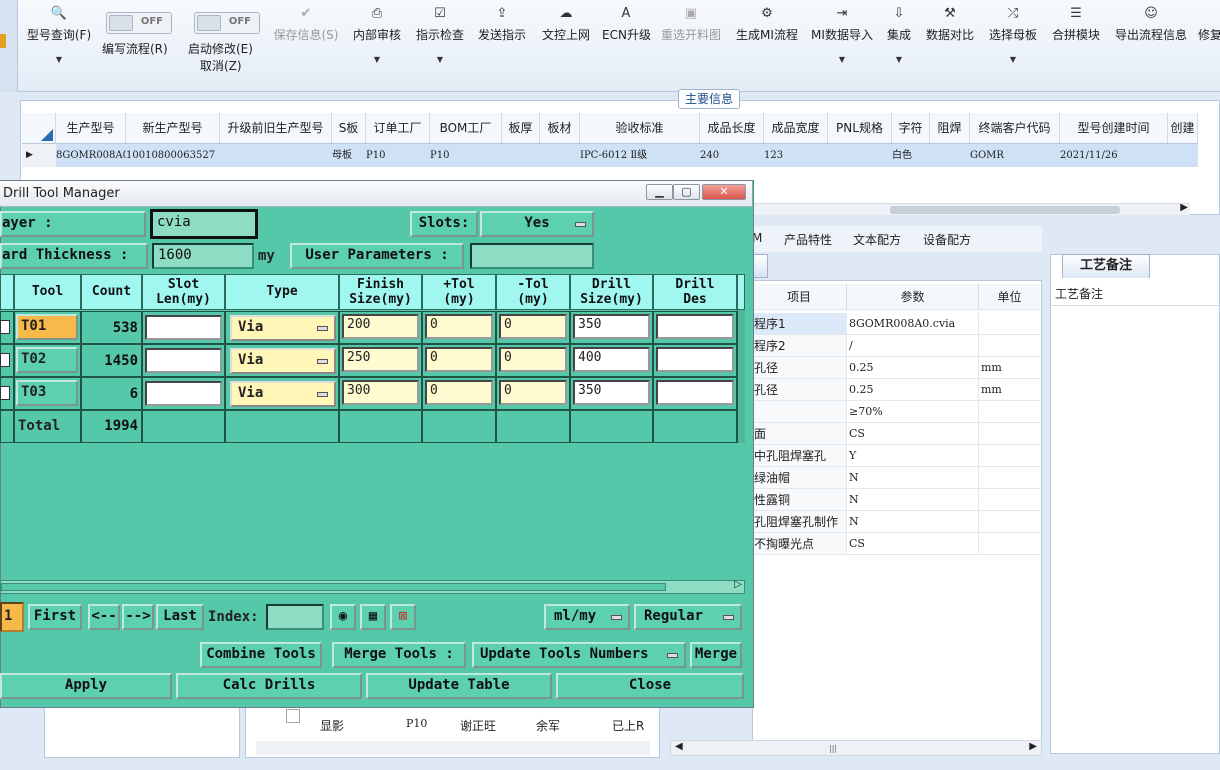 The height and width of the screenshot is (770, 1220). What do you see at coordinates (650, 686) in the screenshot?
I see `close-button: Close` at bounding box center [650, 686].